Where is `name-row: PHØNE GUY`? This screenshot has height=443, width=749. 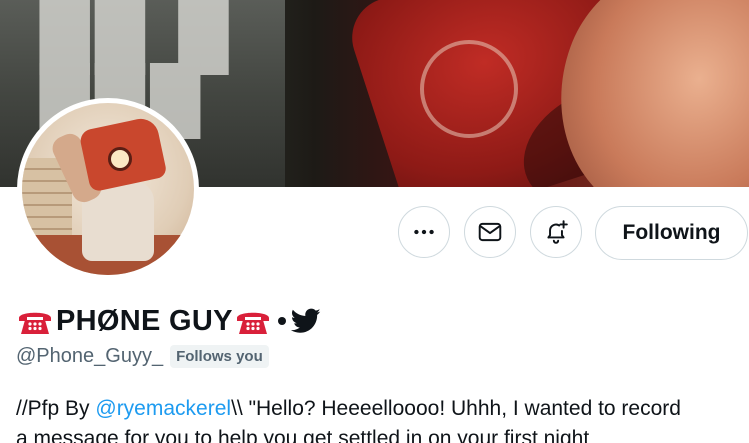
name-row: PHØNE GUY is located at coordinates (168, 321).